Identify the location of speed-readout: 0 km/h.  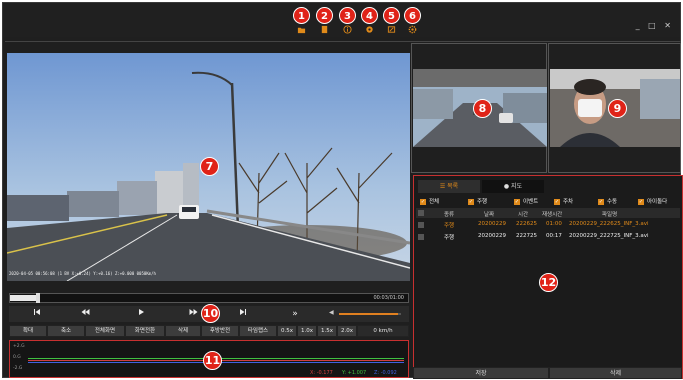
(383, 331).